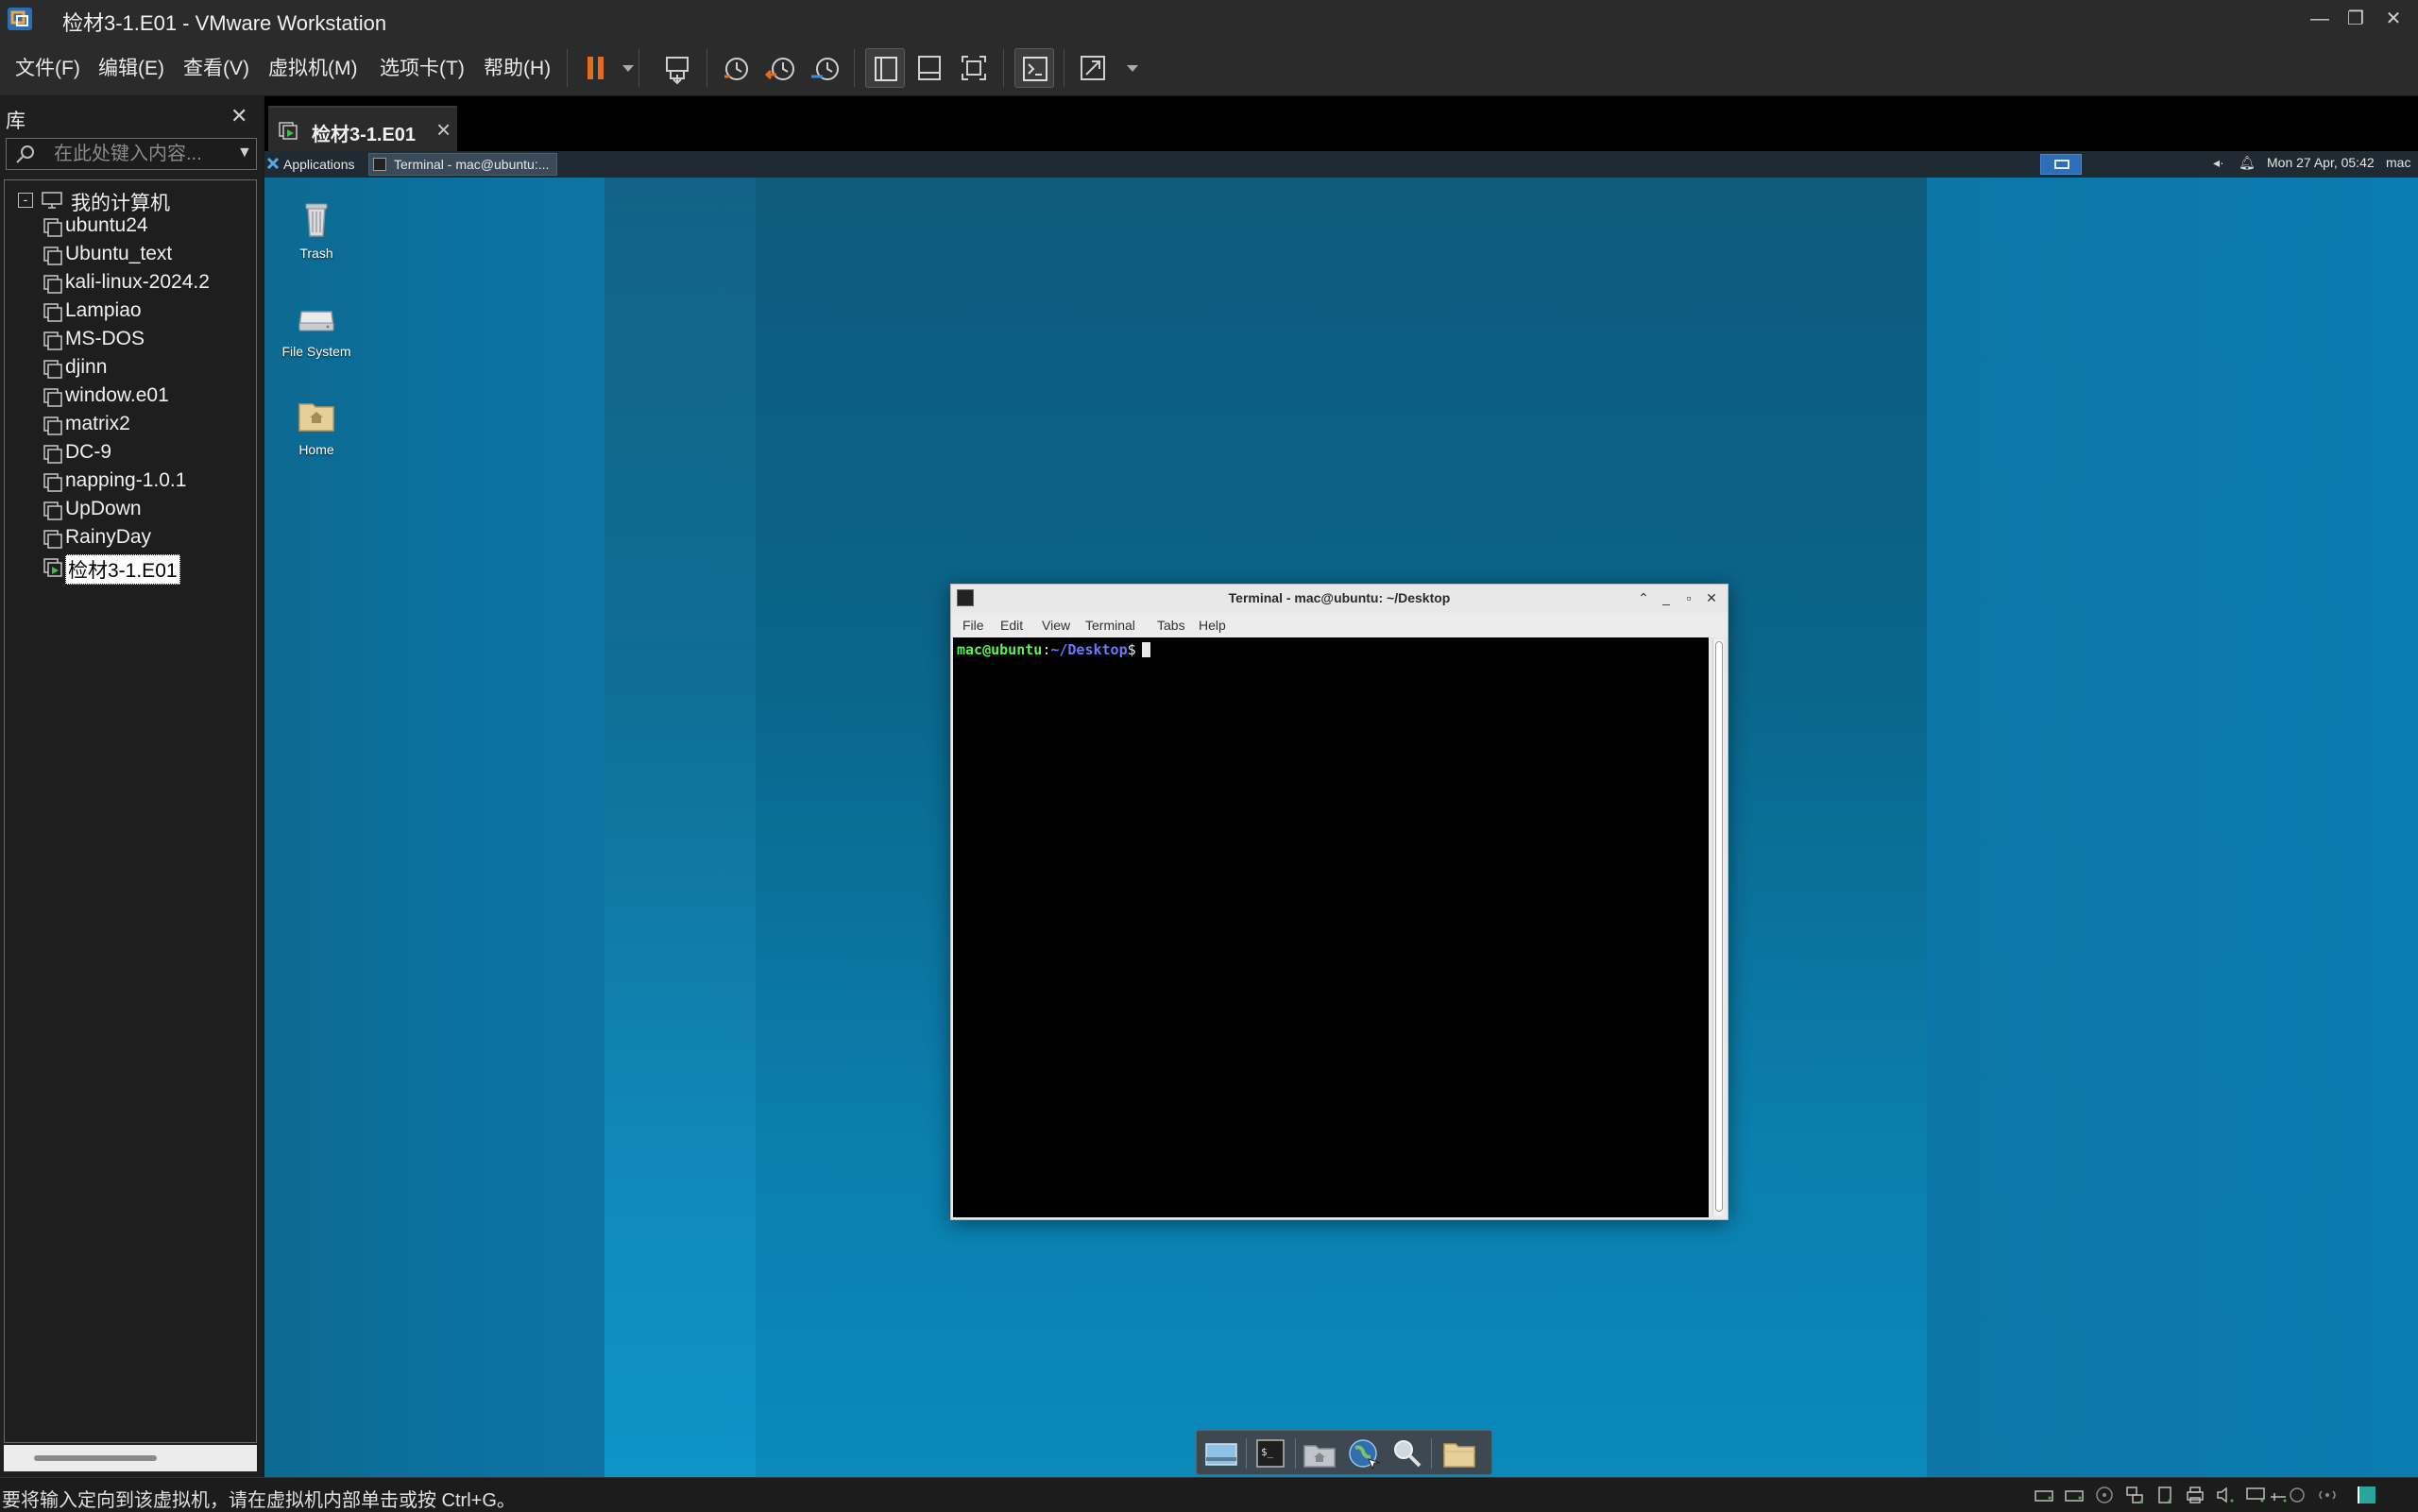 The width and height of the screenshot is (2418, 1512). What do you see at coordinates (973, 625) in the screenshot?
I see `terminal-menu-file: File` at bounding box center [973, 625].